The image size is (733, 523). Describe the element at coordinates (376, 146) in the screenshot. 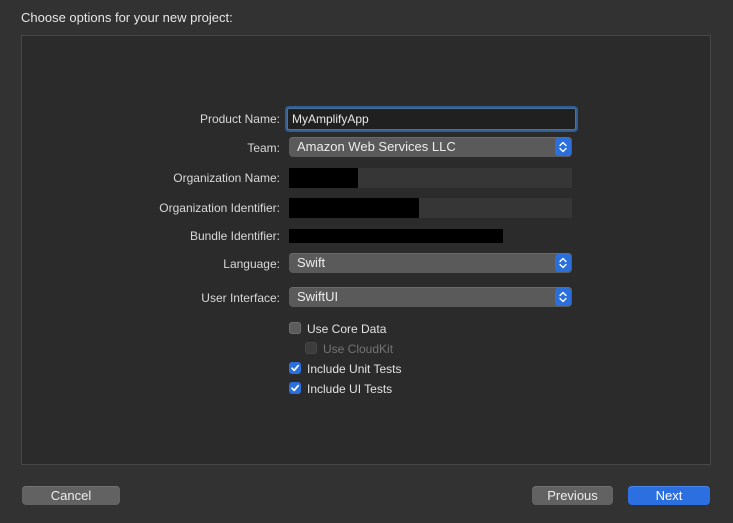

I see `team-popup-value: Amazon Web Services LLC` at that location.